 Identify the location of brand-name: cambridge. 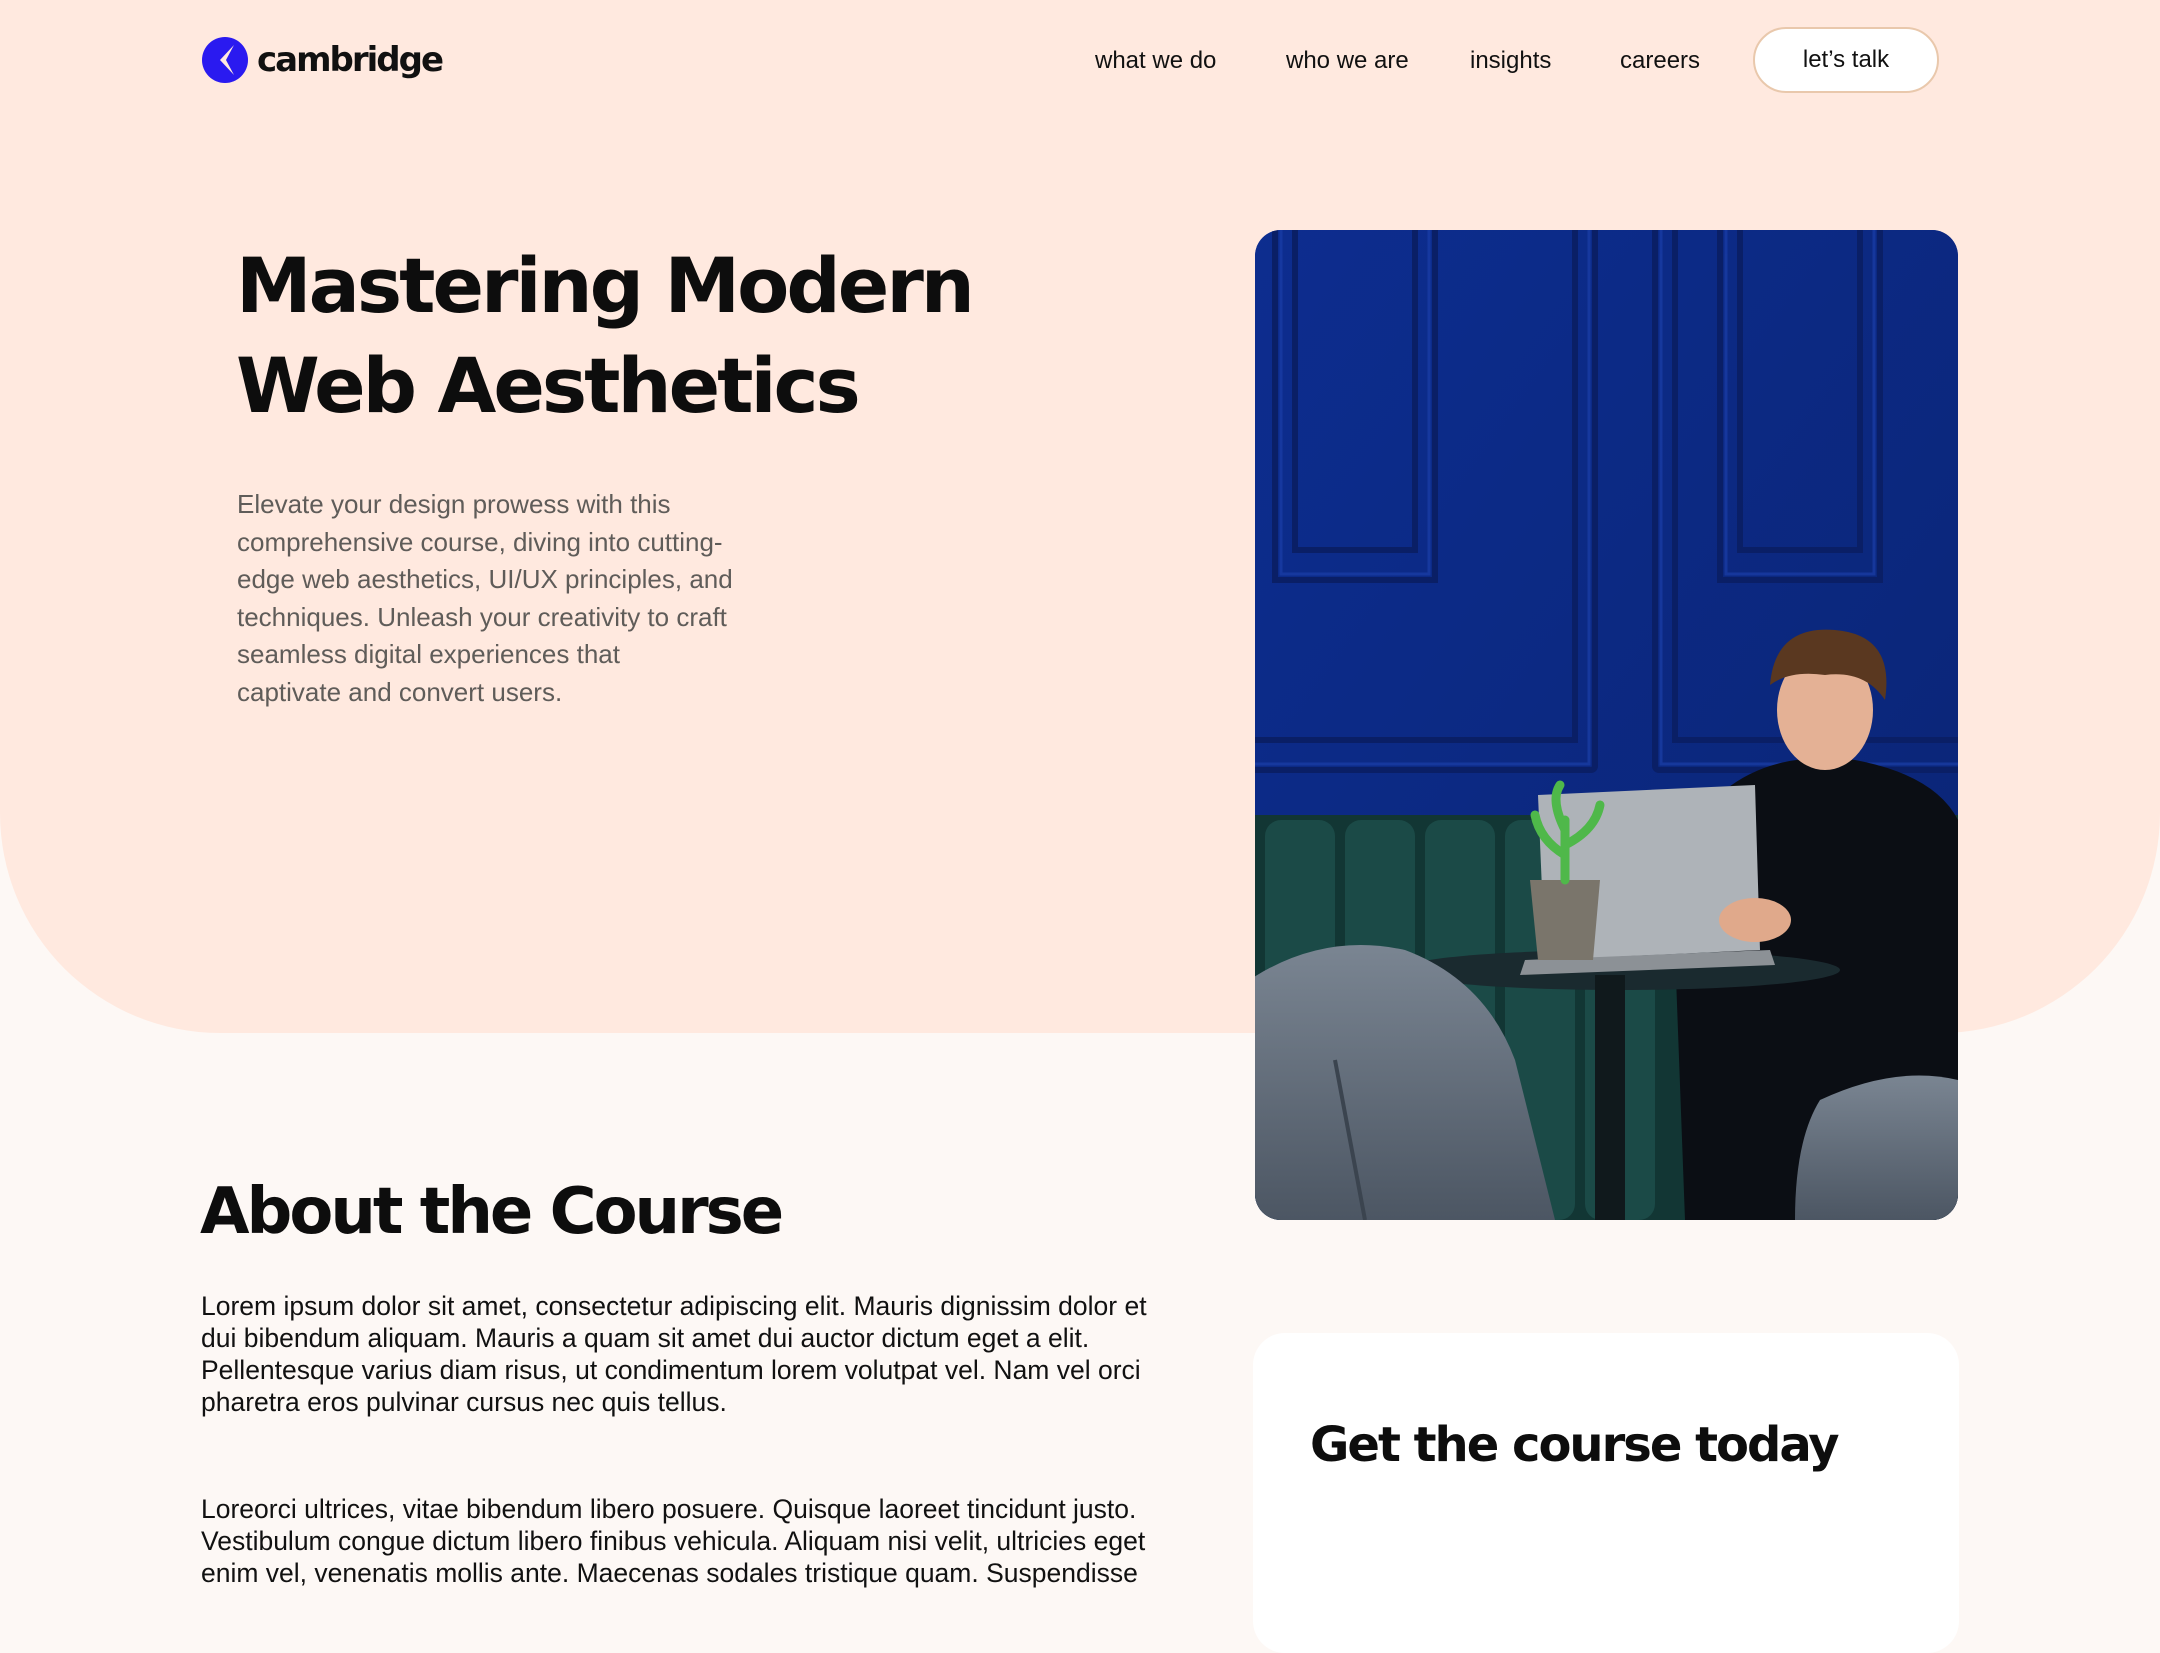
(350, 60).